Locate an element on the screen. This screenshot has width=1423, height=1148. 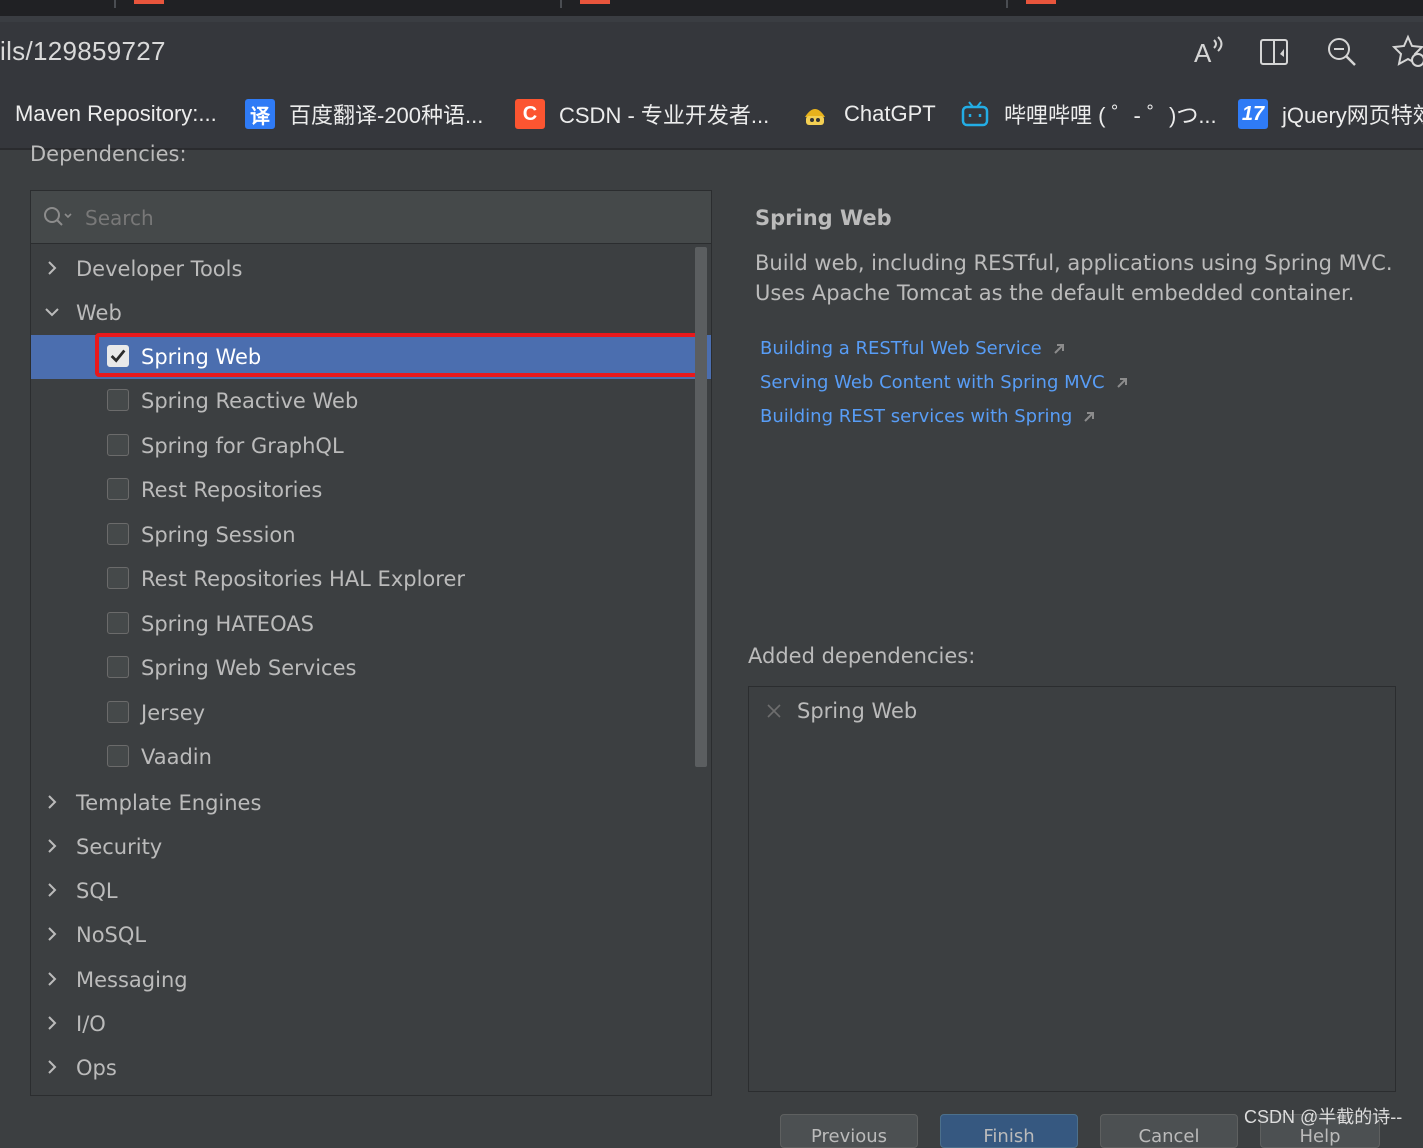
bookmark-label: ChatGPT is located at coordinates (890, 113).